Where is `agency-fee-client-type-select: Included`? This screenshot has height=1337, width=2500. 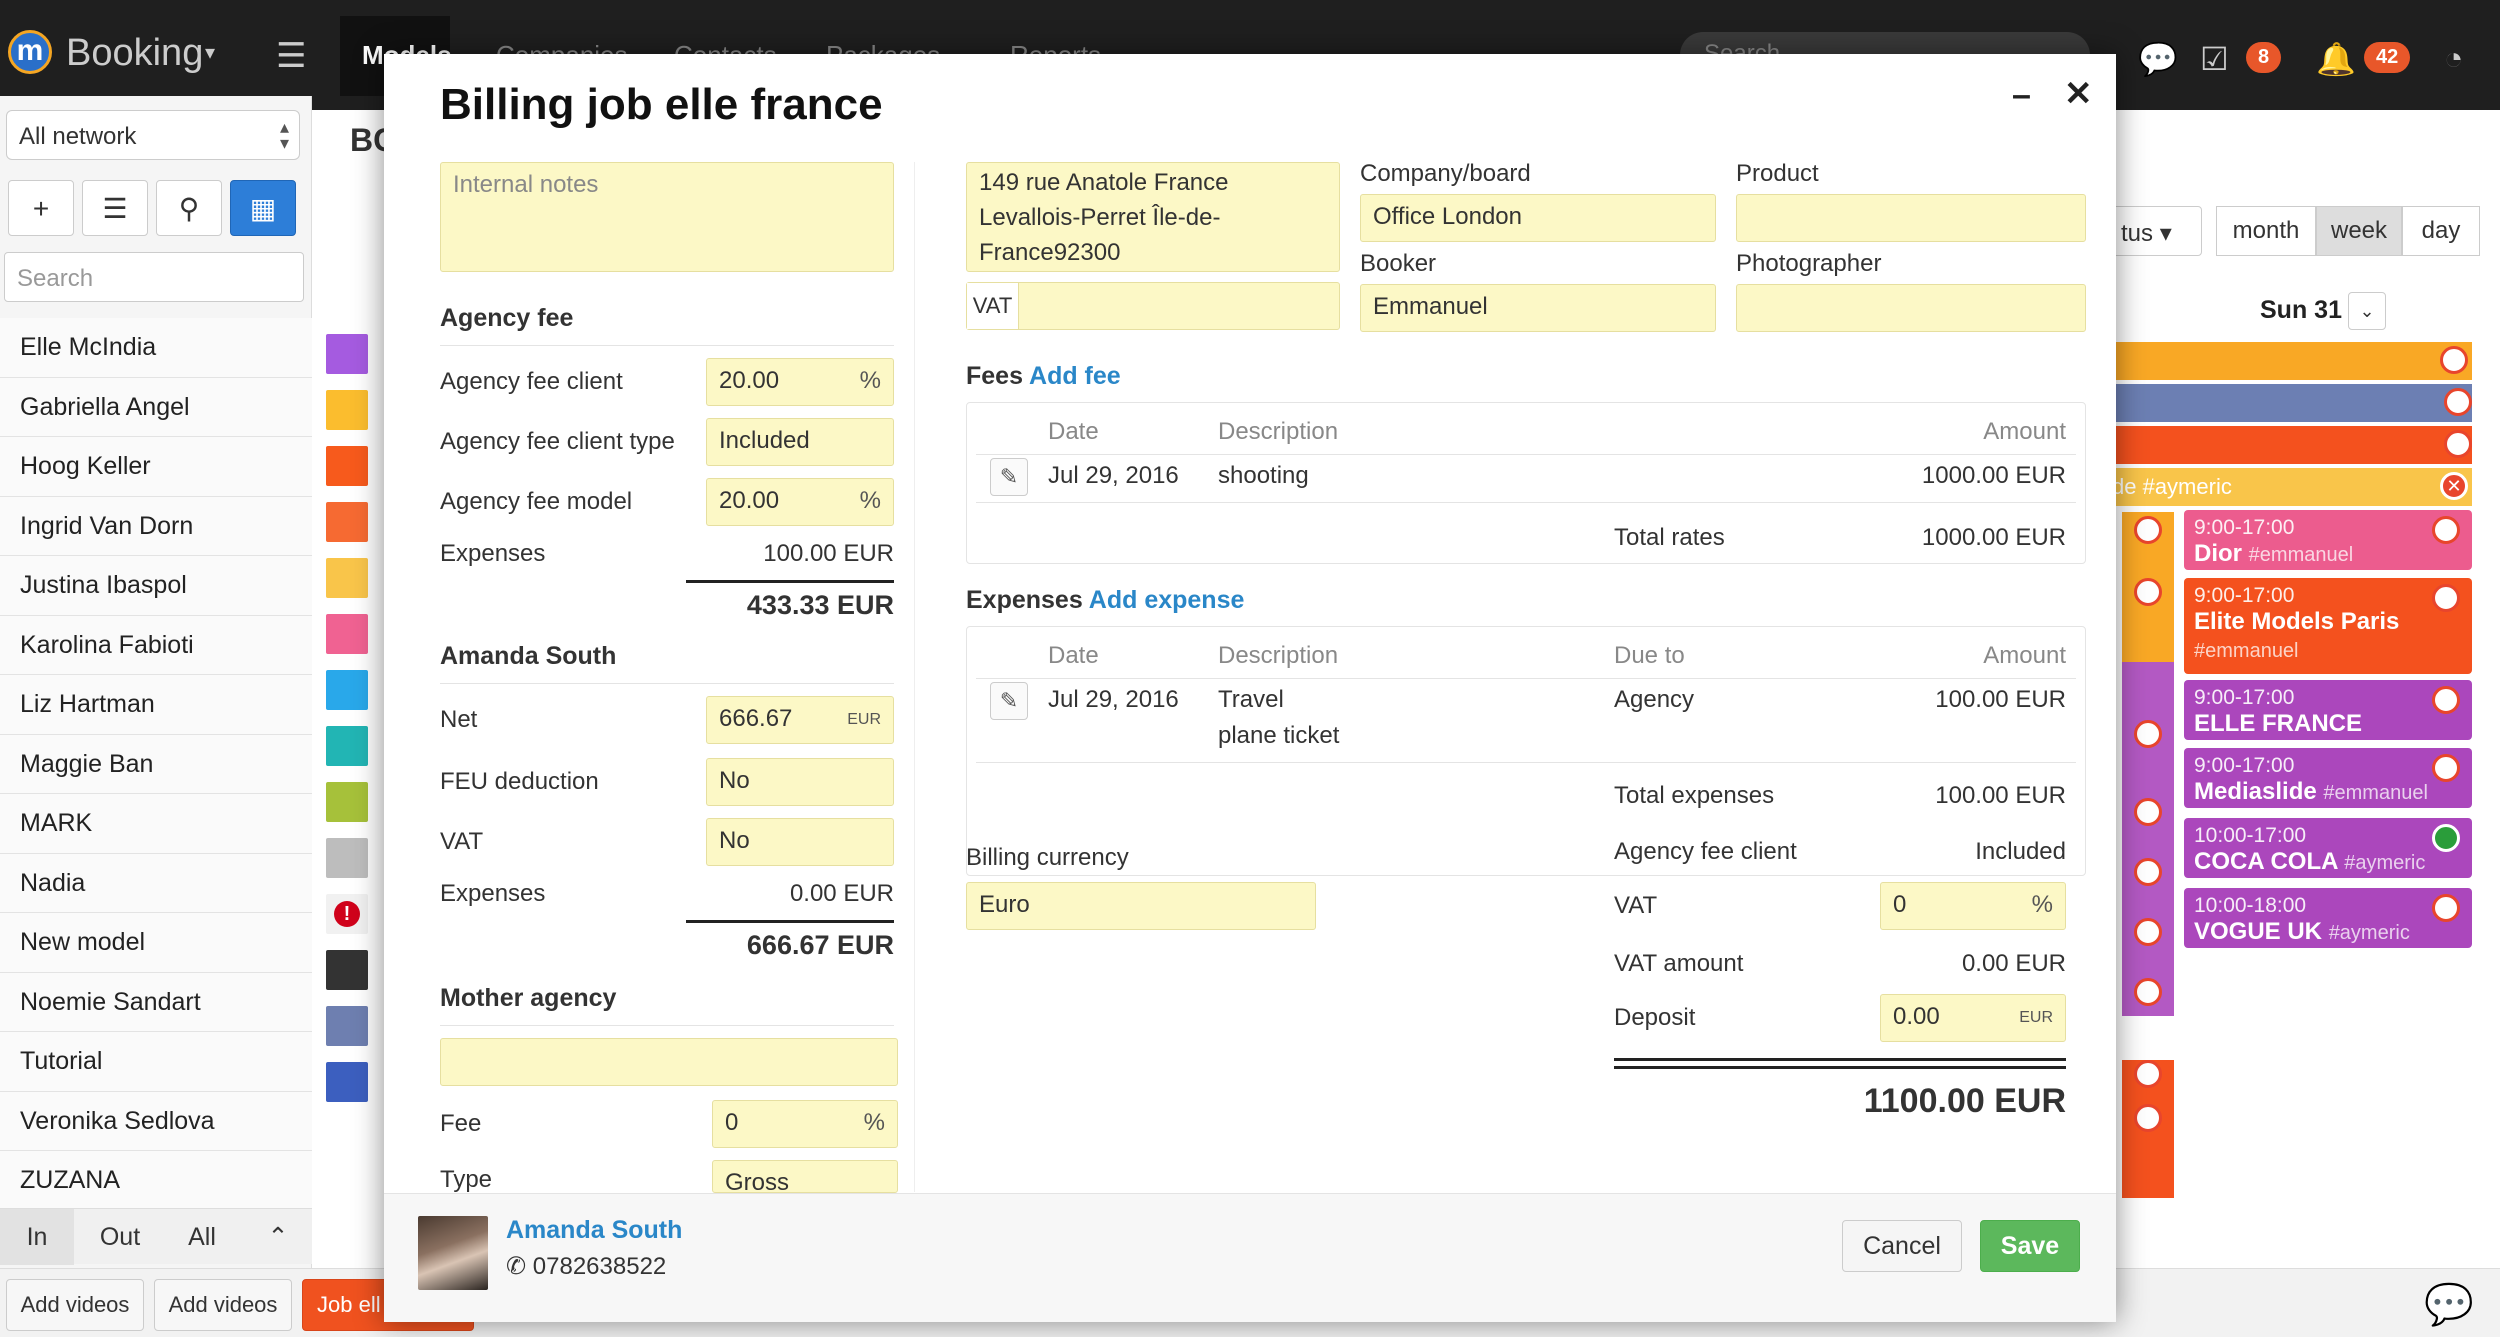
agency-fee-client-type-select: Included is located at coordinates (800, 442).